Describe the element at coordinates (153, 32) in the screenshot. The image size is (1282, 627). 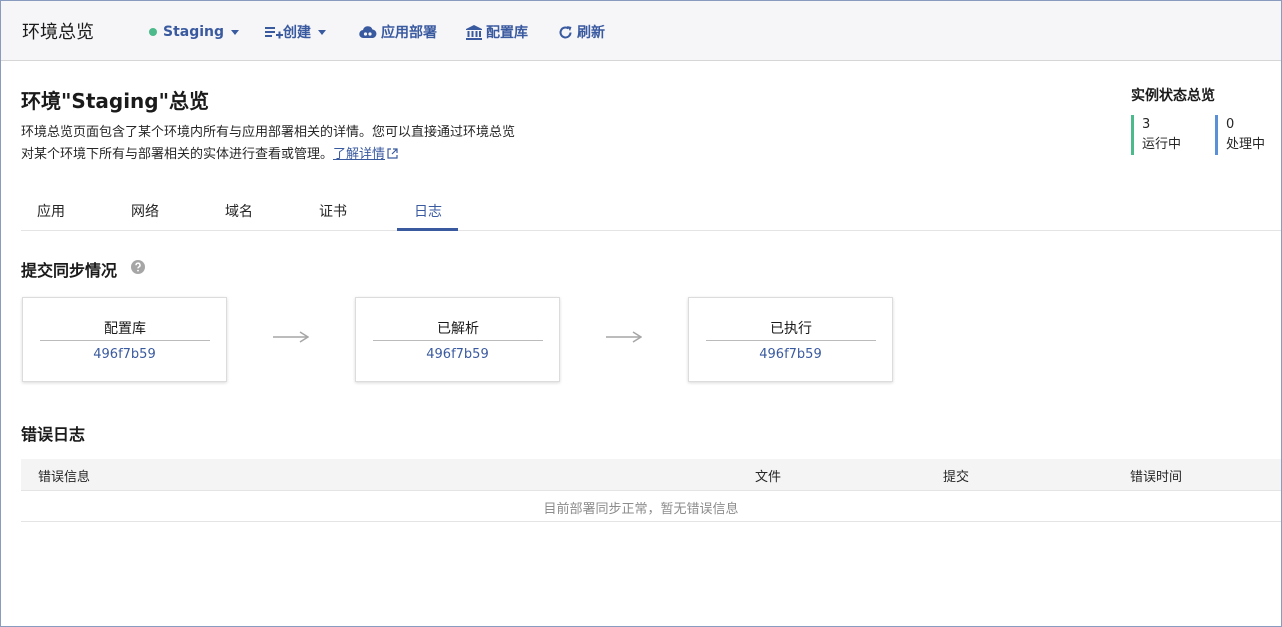
I see `status-dot-icon` at that location.